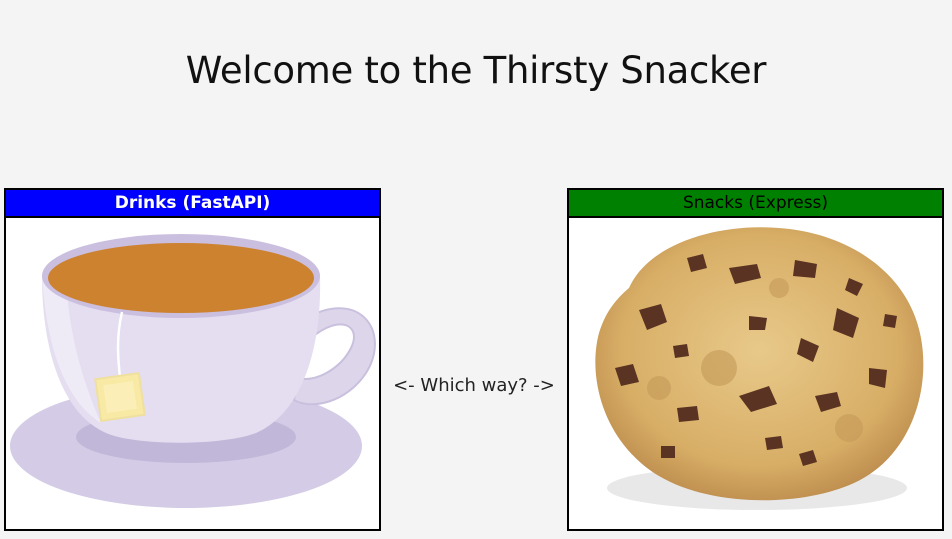 The image size is (952, 539). I want to click on which-way-prompt: <- Which way? ->, so click(474, 385).